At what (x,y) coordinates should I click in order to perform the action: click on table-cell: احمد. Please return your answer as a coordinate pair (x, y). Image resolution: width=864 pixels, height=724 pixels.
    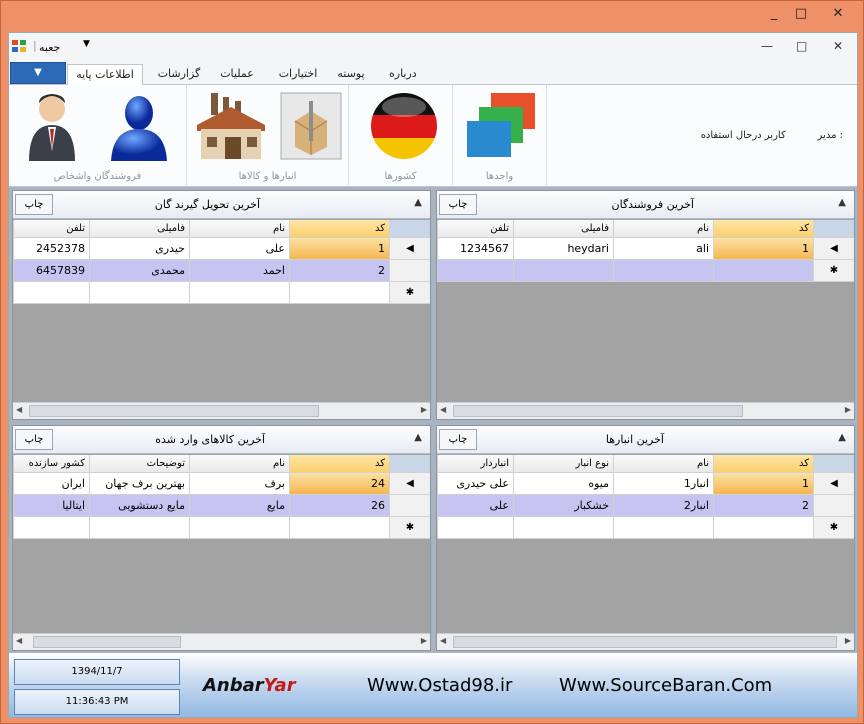
    Looking at the image, I should click on (239, 270).